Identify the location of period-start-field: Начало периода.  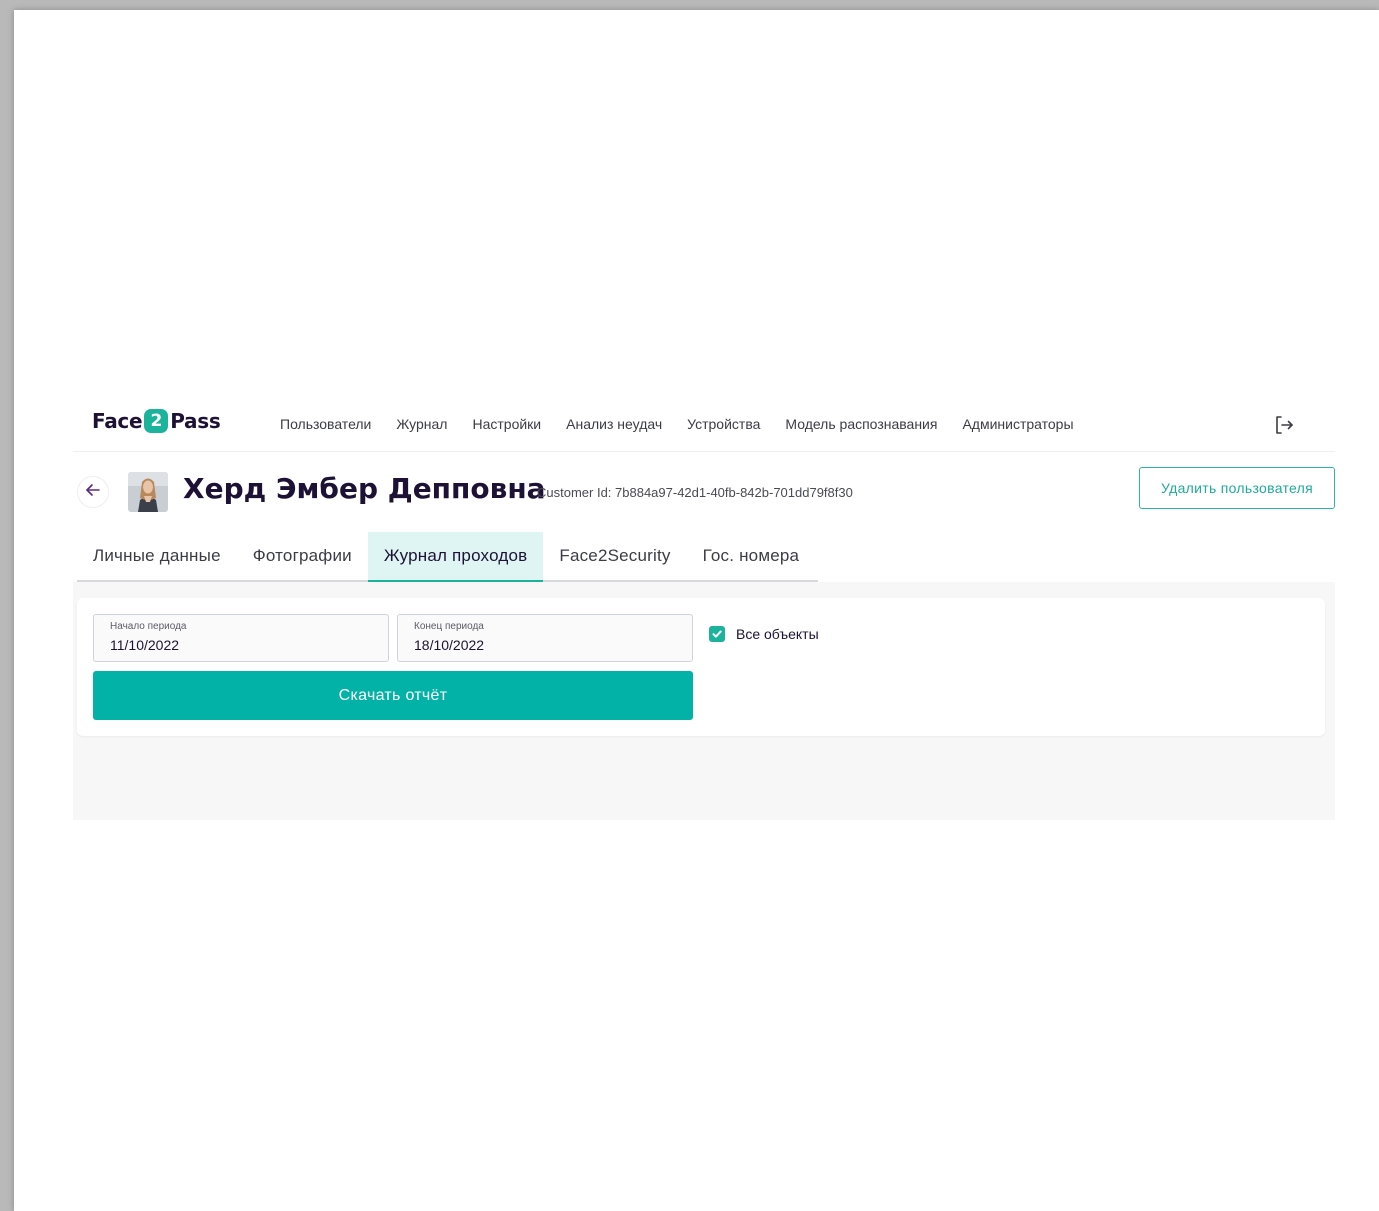
(241, 638).